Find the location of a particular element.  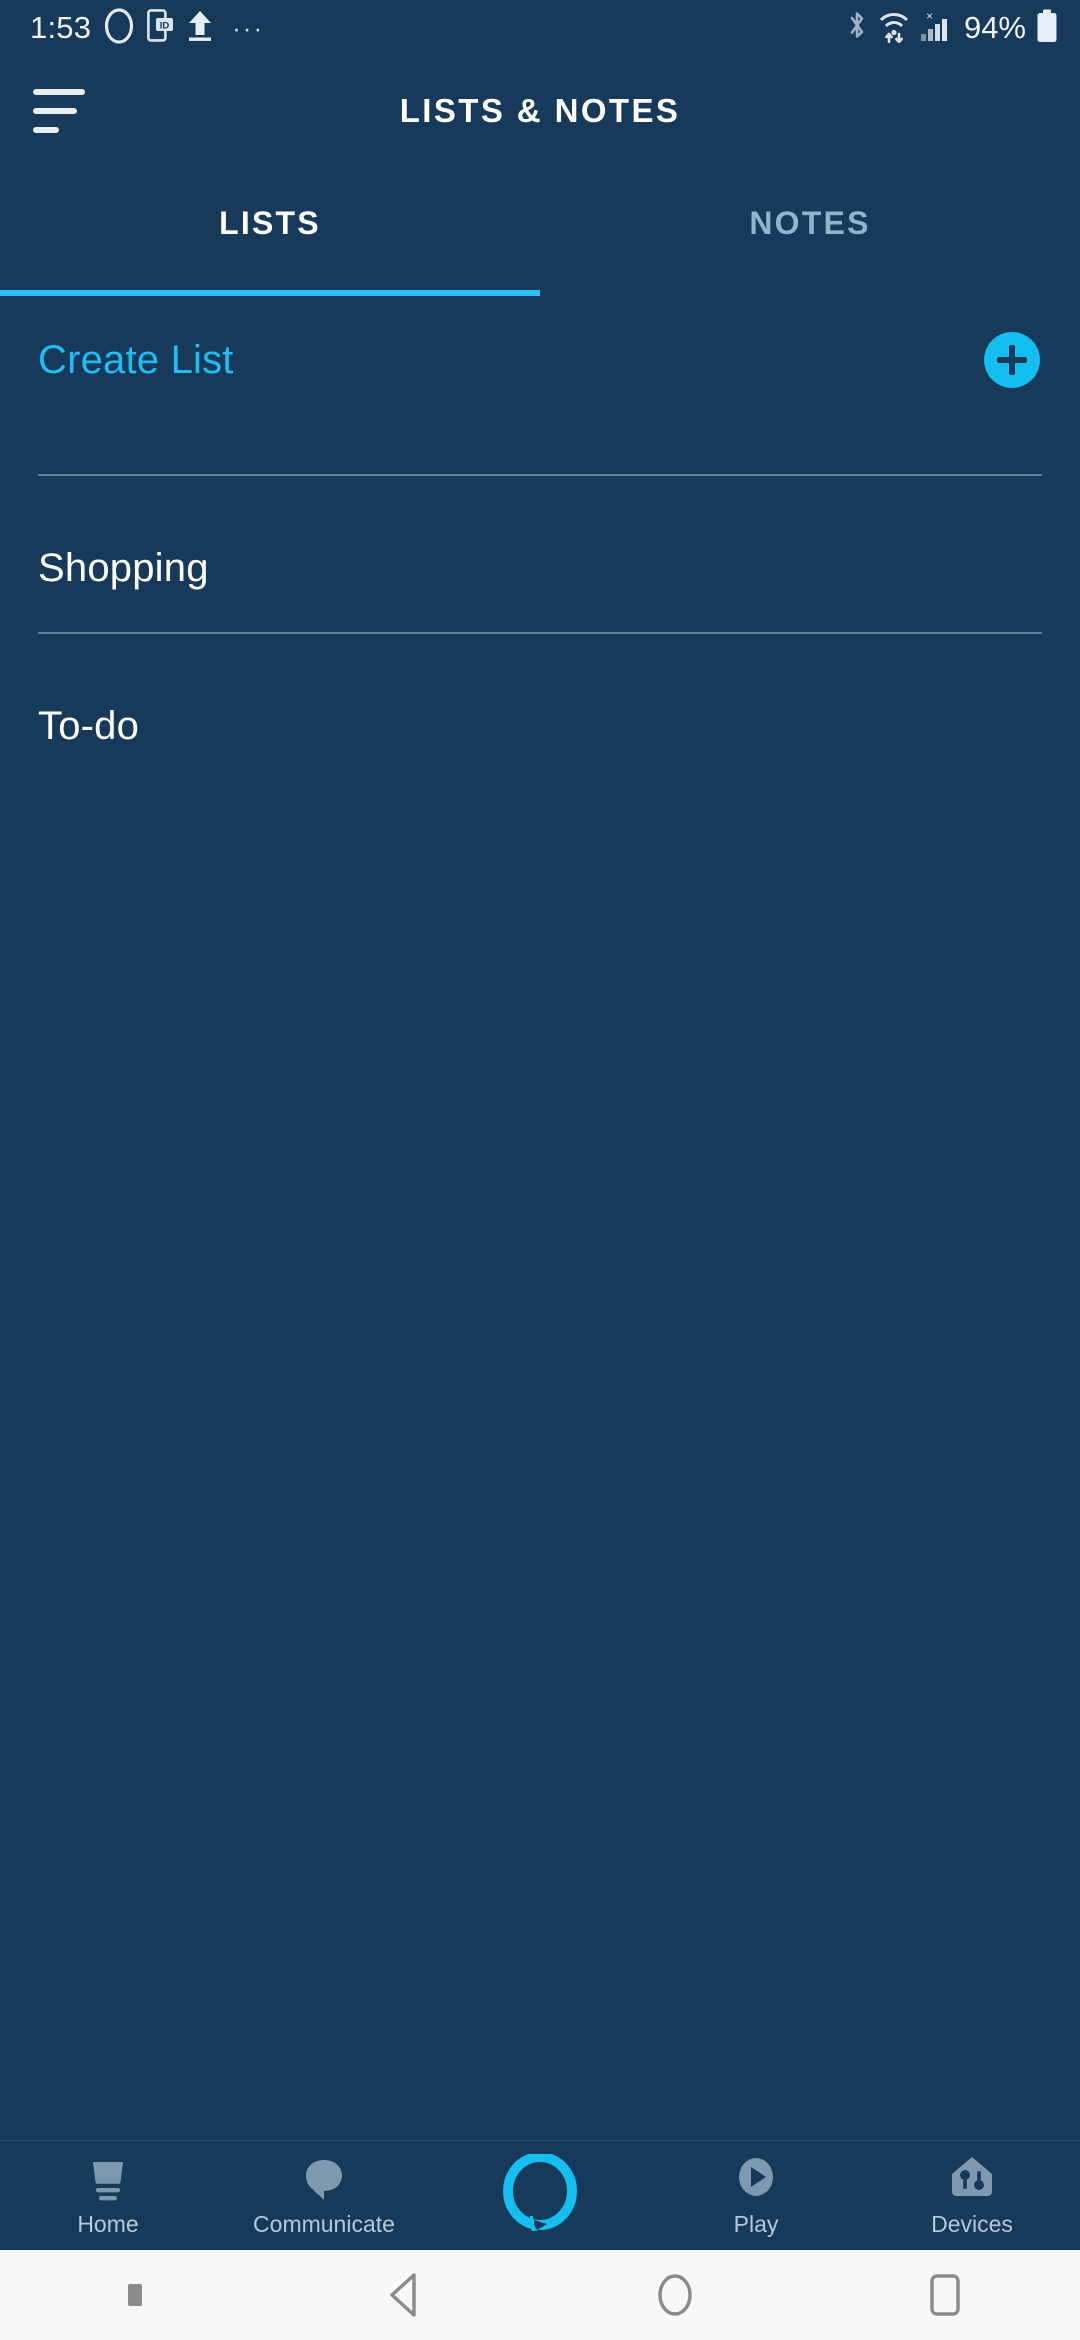

create-list-row: Create List is located at coordinates (540, 360).